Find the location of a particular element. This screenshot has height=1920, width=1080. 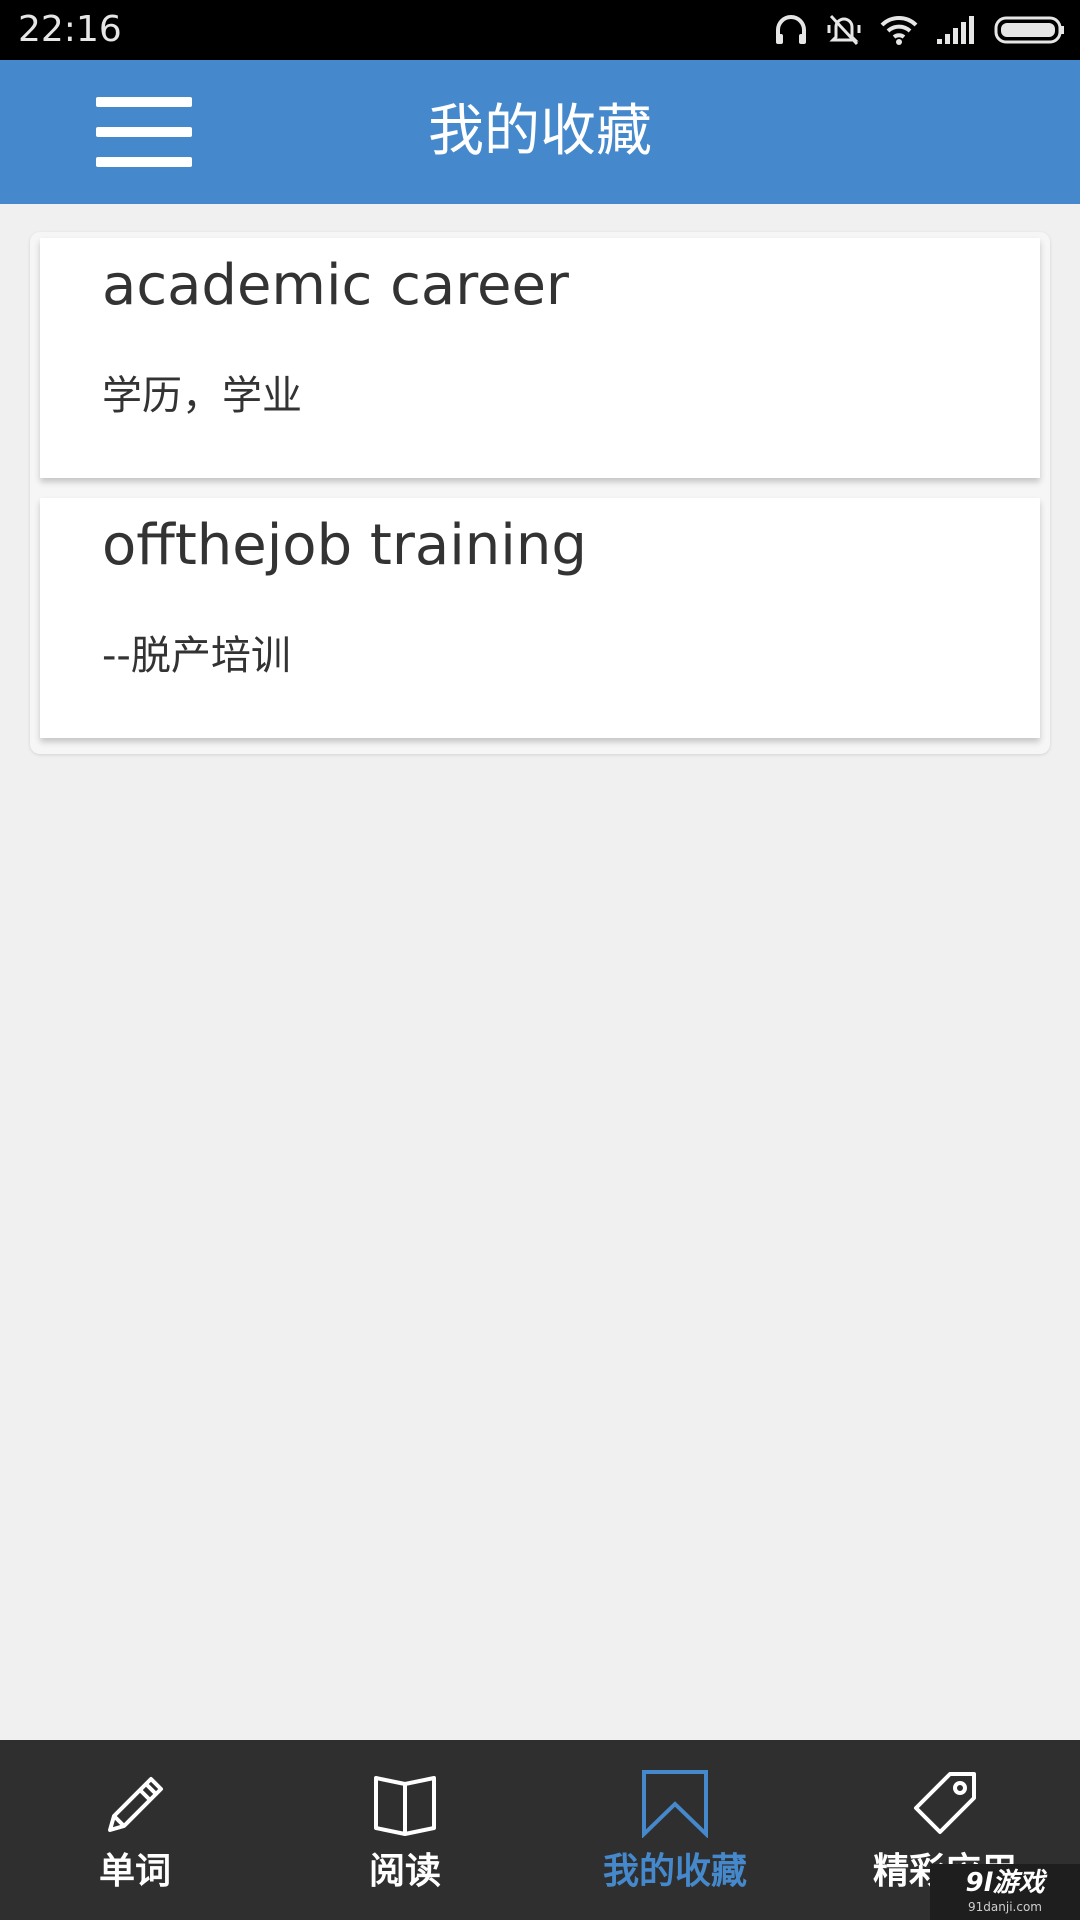

app-bar: 我的收藏 is located at coordinates (540, 132).